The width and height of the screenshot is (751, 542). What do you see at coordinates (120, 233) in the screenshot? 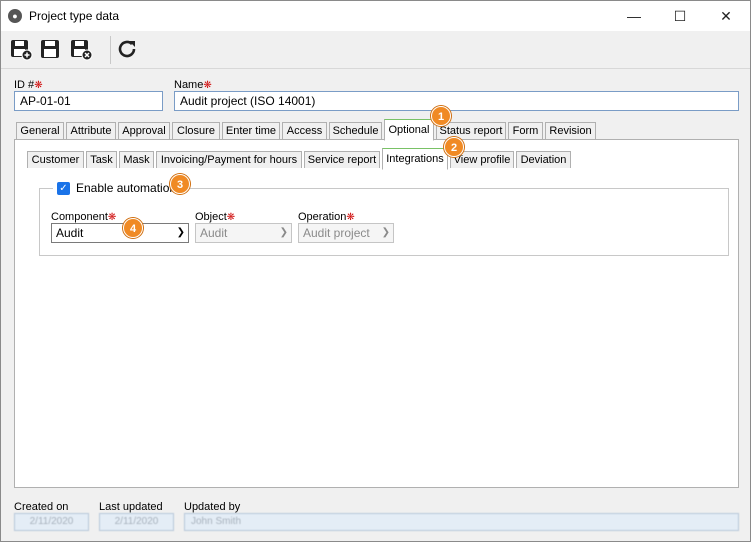
I see `component-select: Audit ❯` at bounding box center [120, 233].